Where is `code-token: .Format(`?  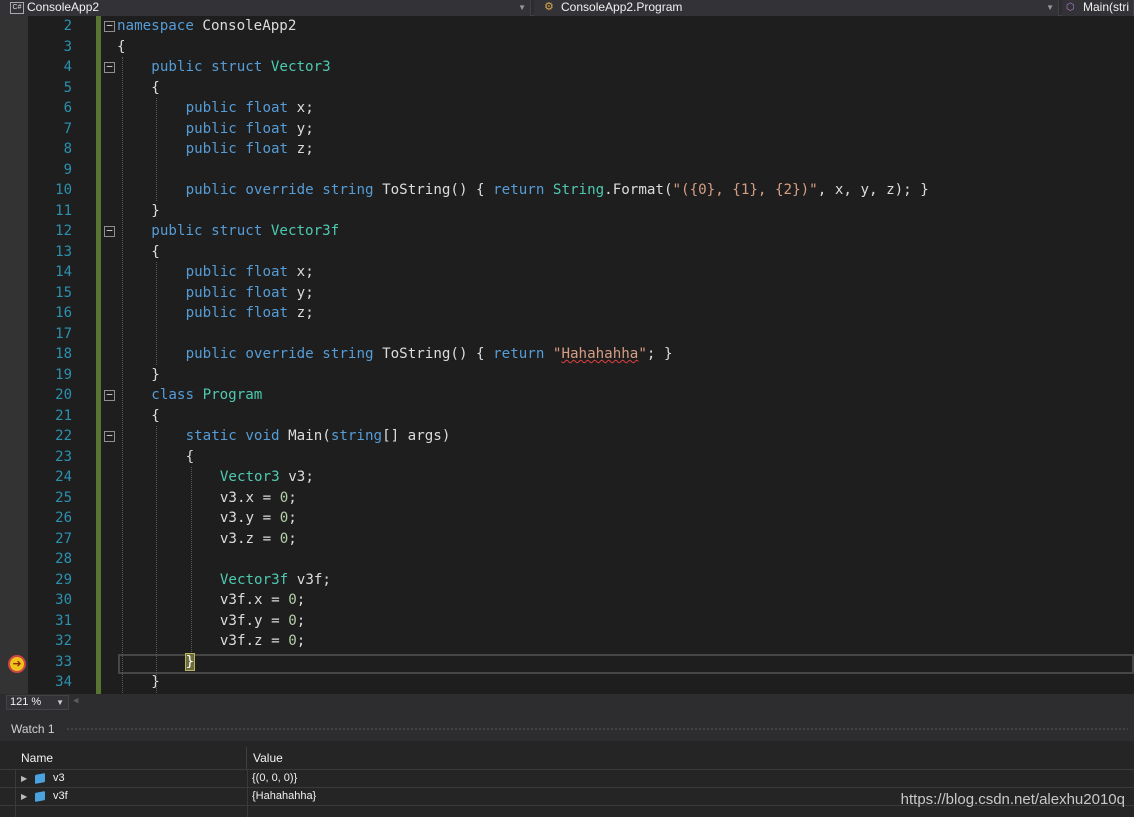 code-token: .Format( is located at coordinates (638, 190).